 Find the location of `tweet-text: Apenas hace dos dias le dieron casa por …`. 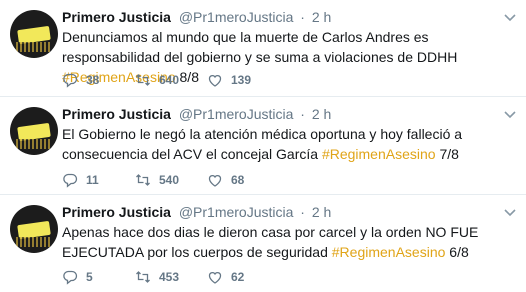

tweet-text: Apenas hace dos dias le dieron casa por … is located at coordinates (287, 242).